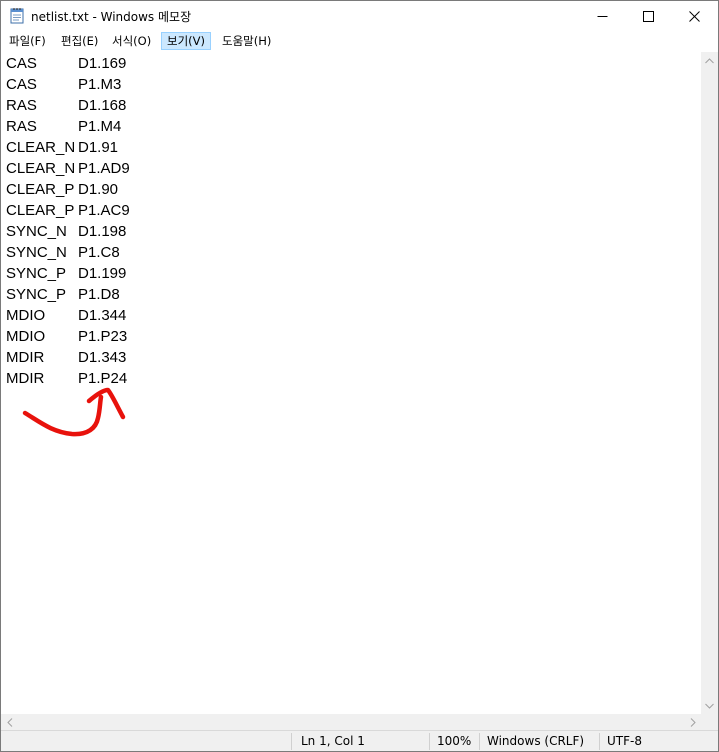 Image resolution: width=719 pixels, height=752 pixels. I want to click on pin-name: P1.D8, so click(99, 294).